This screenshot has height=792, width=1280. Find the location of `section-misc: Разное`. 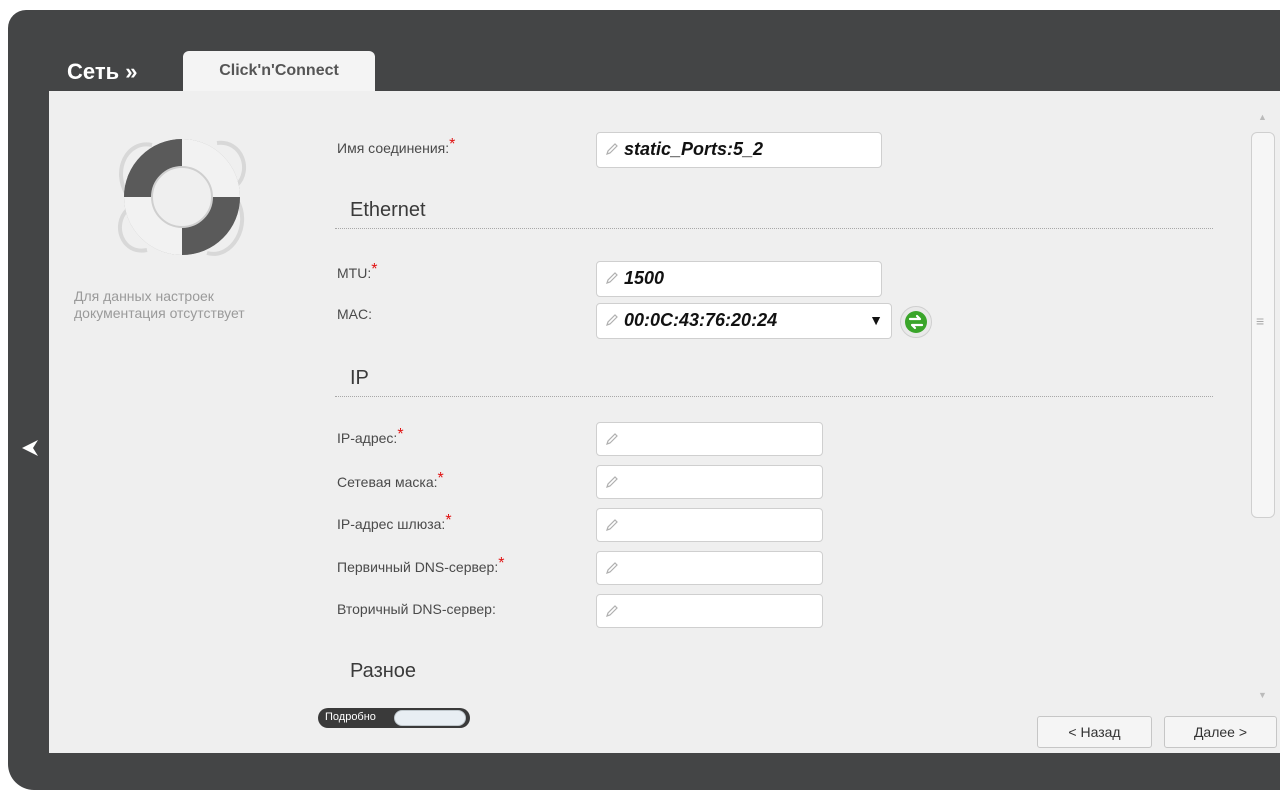

section-misc: Разное is located at coordinates (383, 671).